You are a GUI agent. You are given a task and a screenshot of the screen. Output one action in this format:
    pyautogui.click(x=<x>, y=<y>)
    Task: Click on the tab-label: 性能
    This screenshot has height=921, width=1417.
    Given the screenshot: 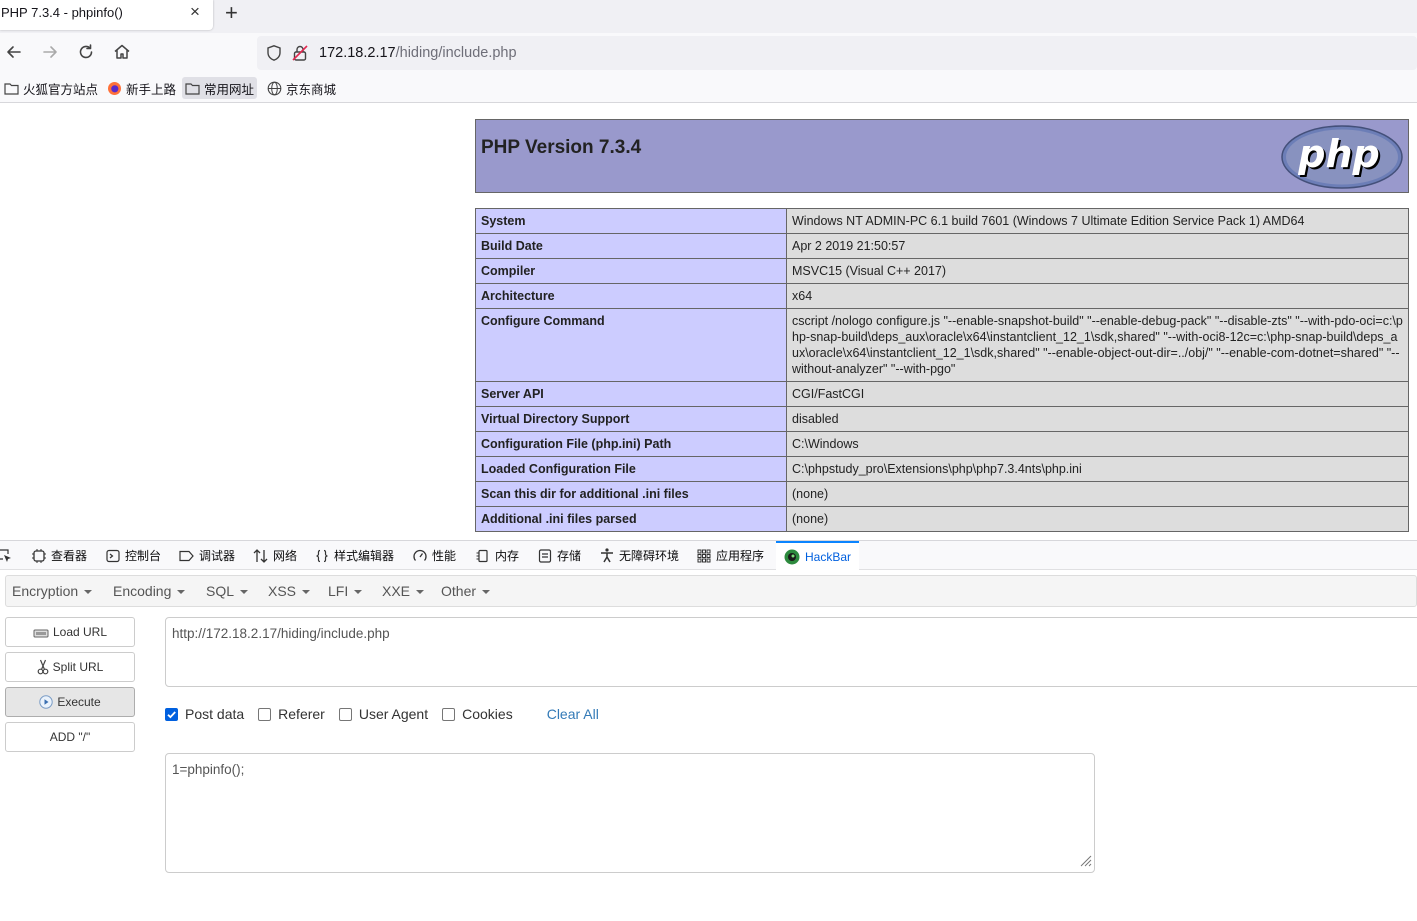 What is the action you would take?
    pyautogui.click(x=444, y=556)
    